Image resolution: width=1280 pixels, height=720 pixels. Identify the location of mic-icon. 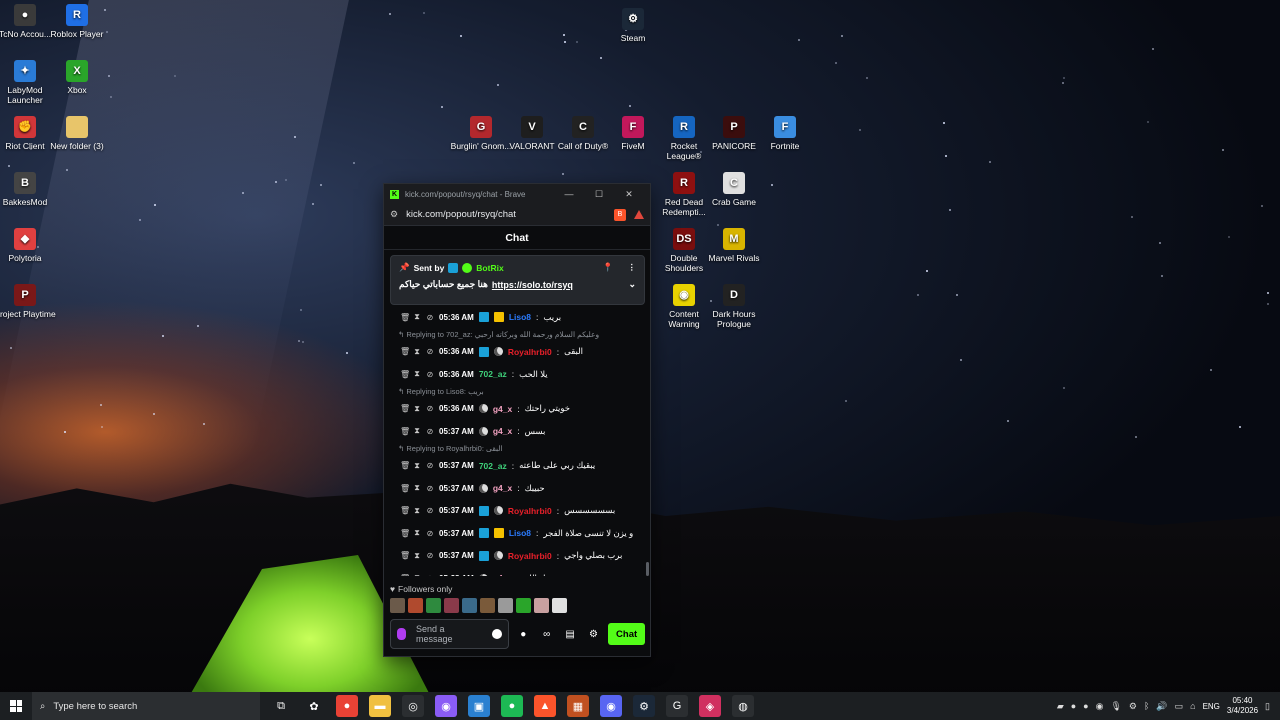
(401, 634).